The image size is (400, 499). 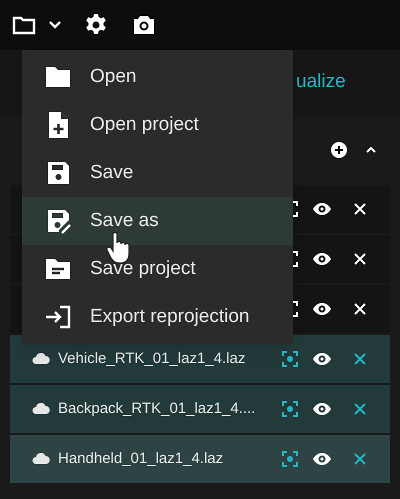 I want to click on menu-item: Save as, so click(x=157, y=221).